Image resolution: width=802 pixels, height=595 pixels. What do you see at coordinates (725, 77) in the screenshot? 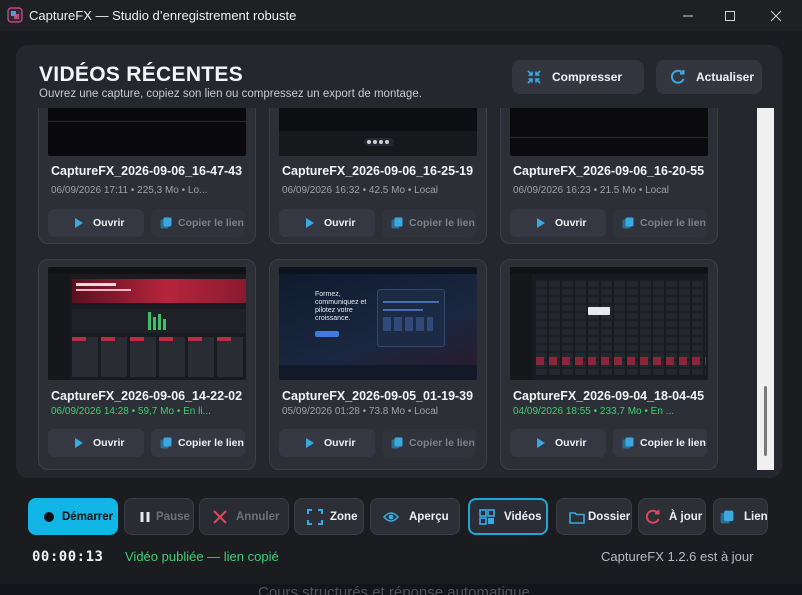
I see `refresh-label: Actualiser` at bounding box center [725, 77].